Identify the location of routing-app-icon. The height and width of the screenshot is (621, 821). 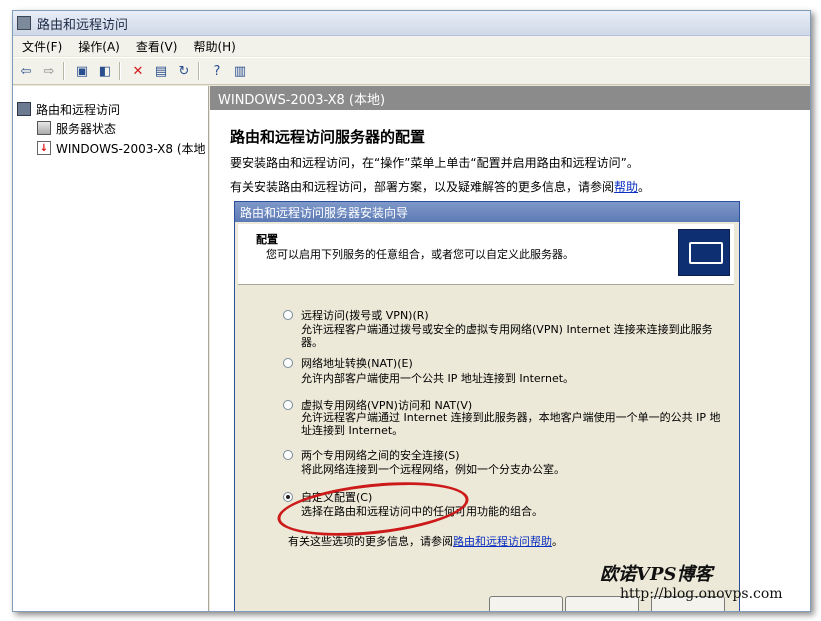
(24, 23).